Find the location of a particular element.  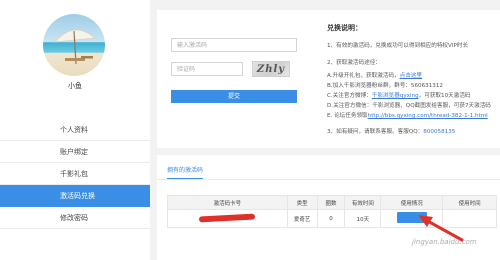

captcha-image: Zhly is located at coordinates (271, 69).